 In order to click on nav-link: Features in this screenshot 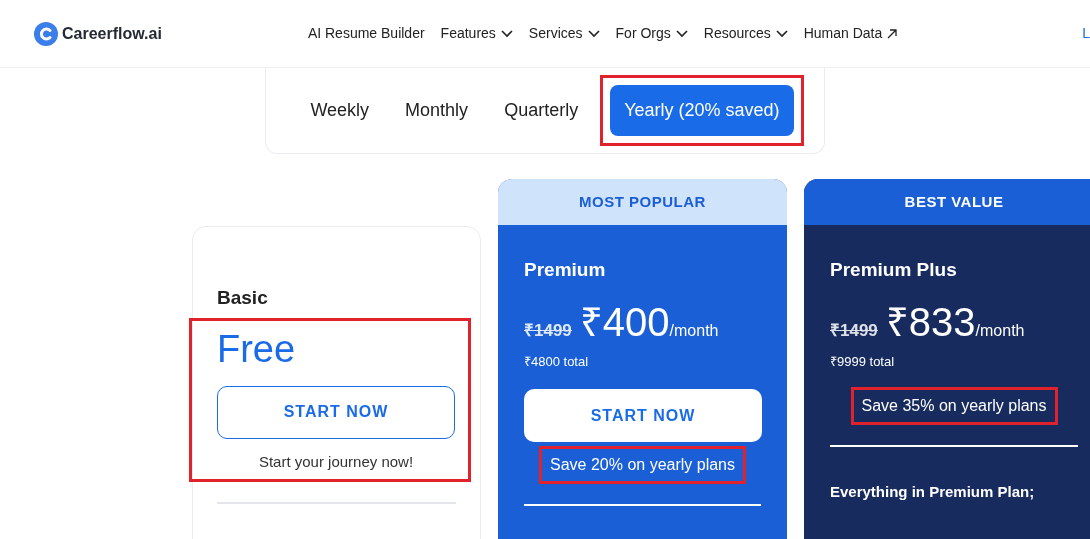, I will do `click(476, 33)`.